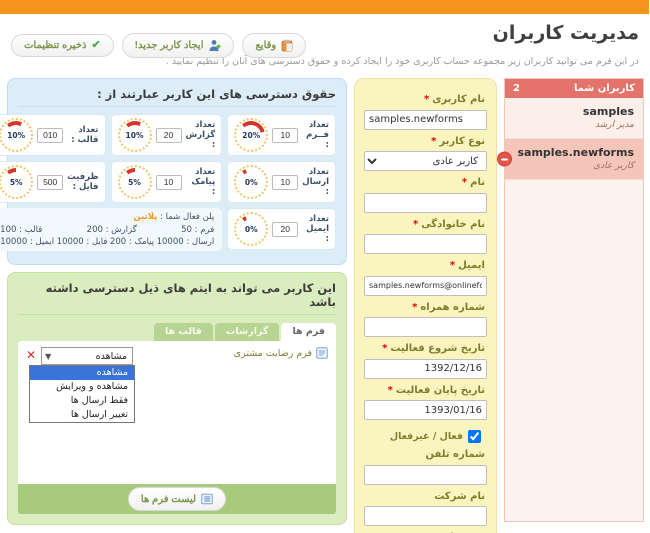 The width and height of the screenshot is (650, 533). I want to click on access-item-row: فرم رضایت مشتری, so click(282, 353).